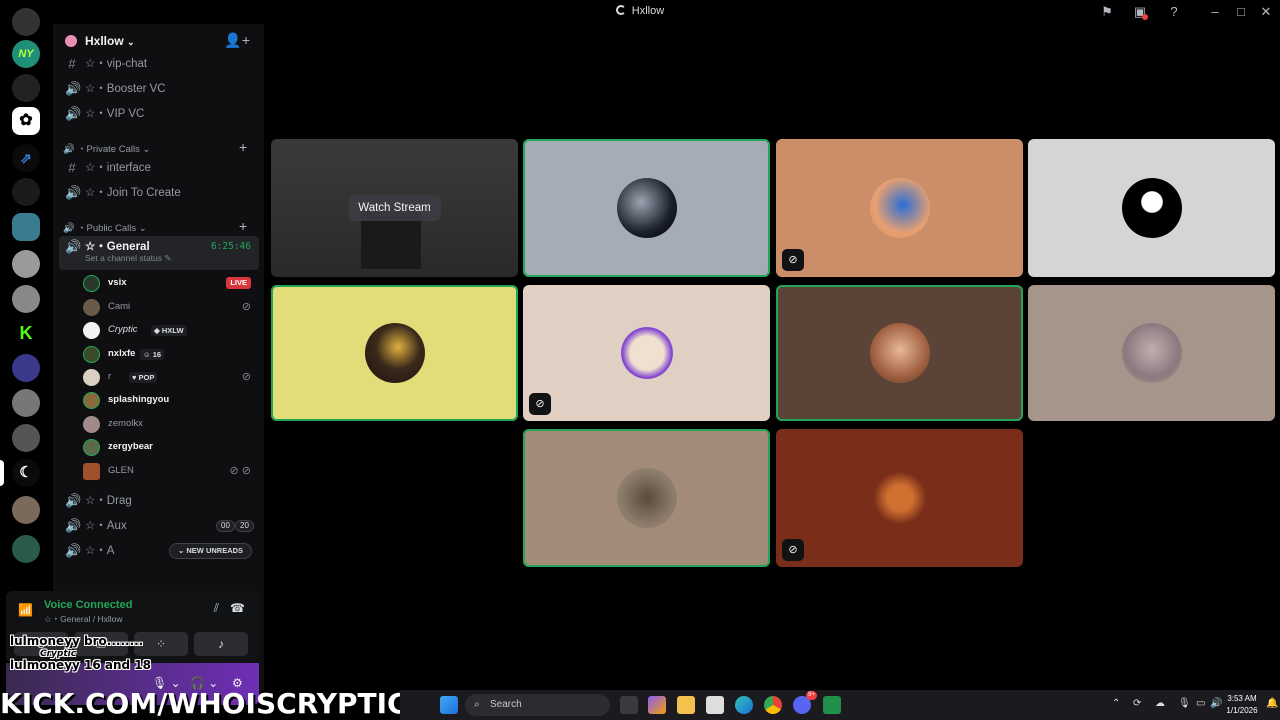 The image size is (1280, 720). I want to click on stream-tile-vsix: Watch Stream, so click(394, 208).